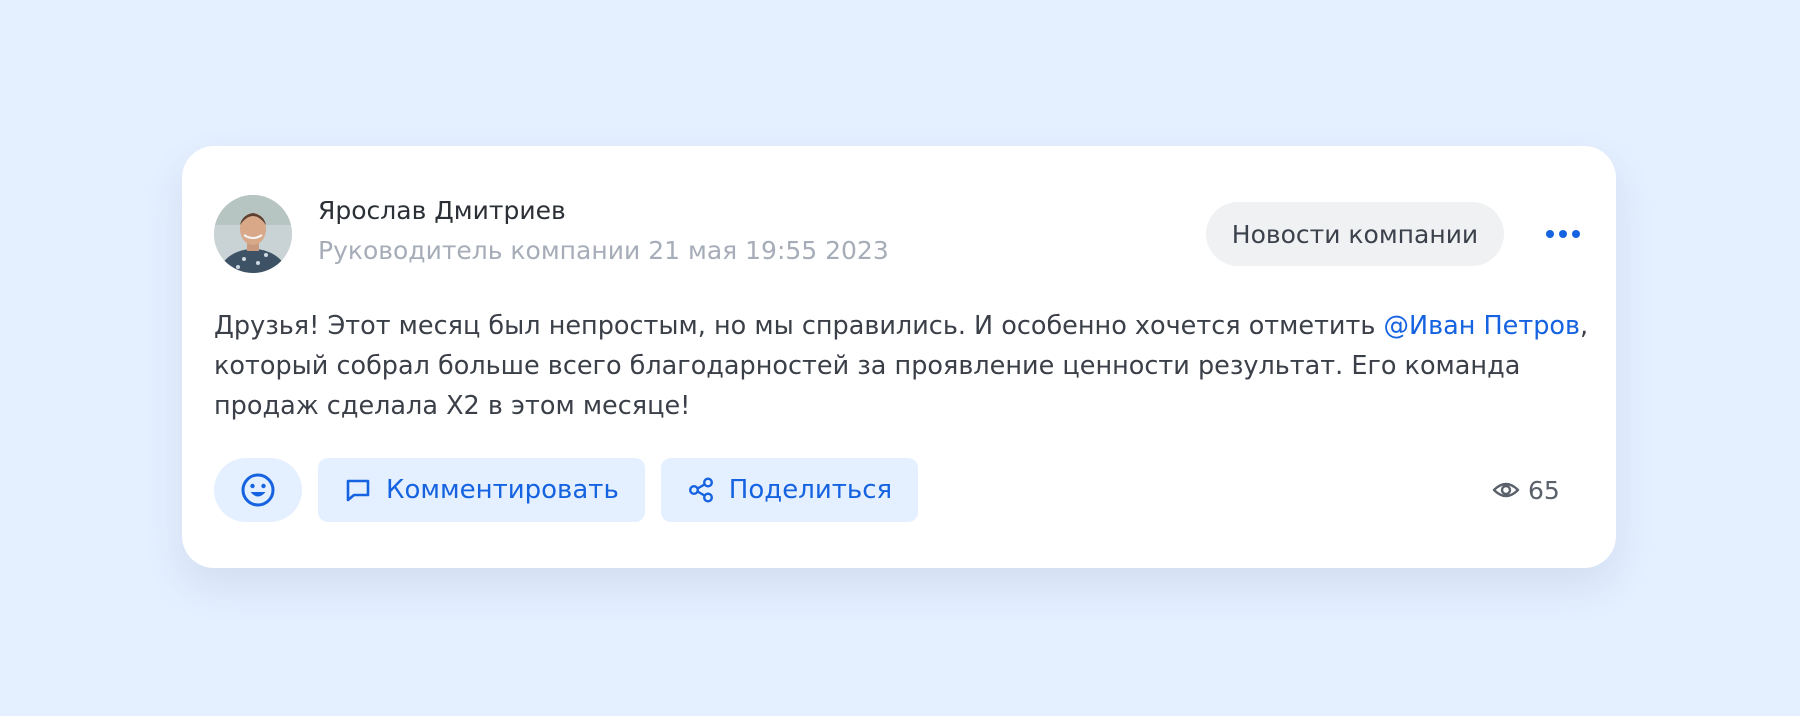 This screenshot has height=716, width=1800. I want to click on more-options-button, so click(1563, 234).